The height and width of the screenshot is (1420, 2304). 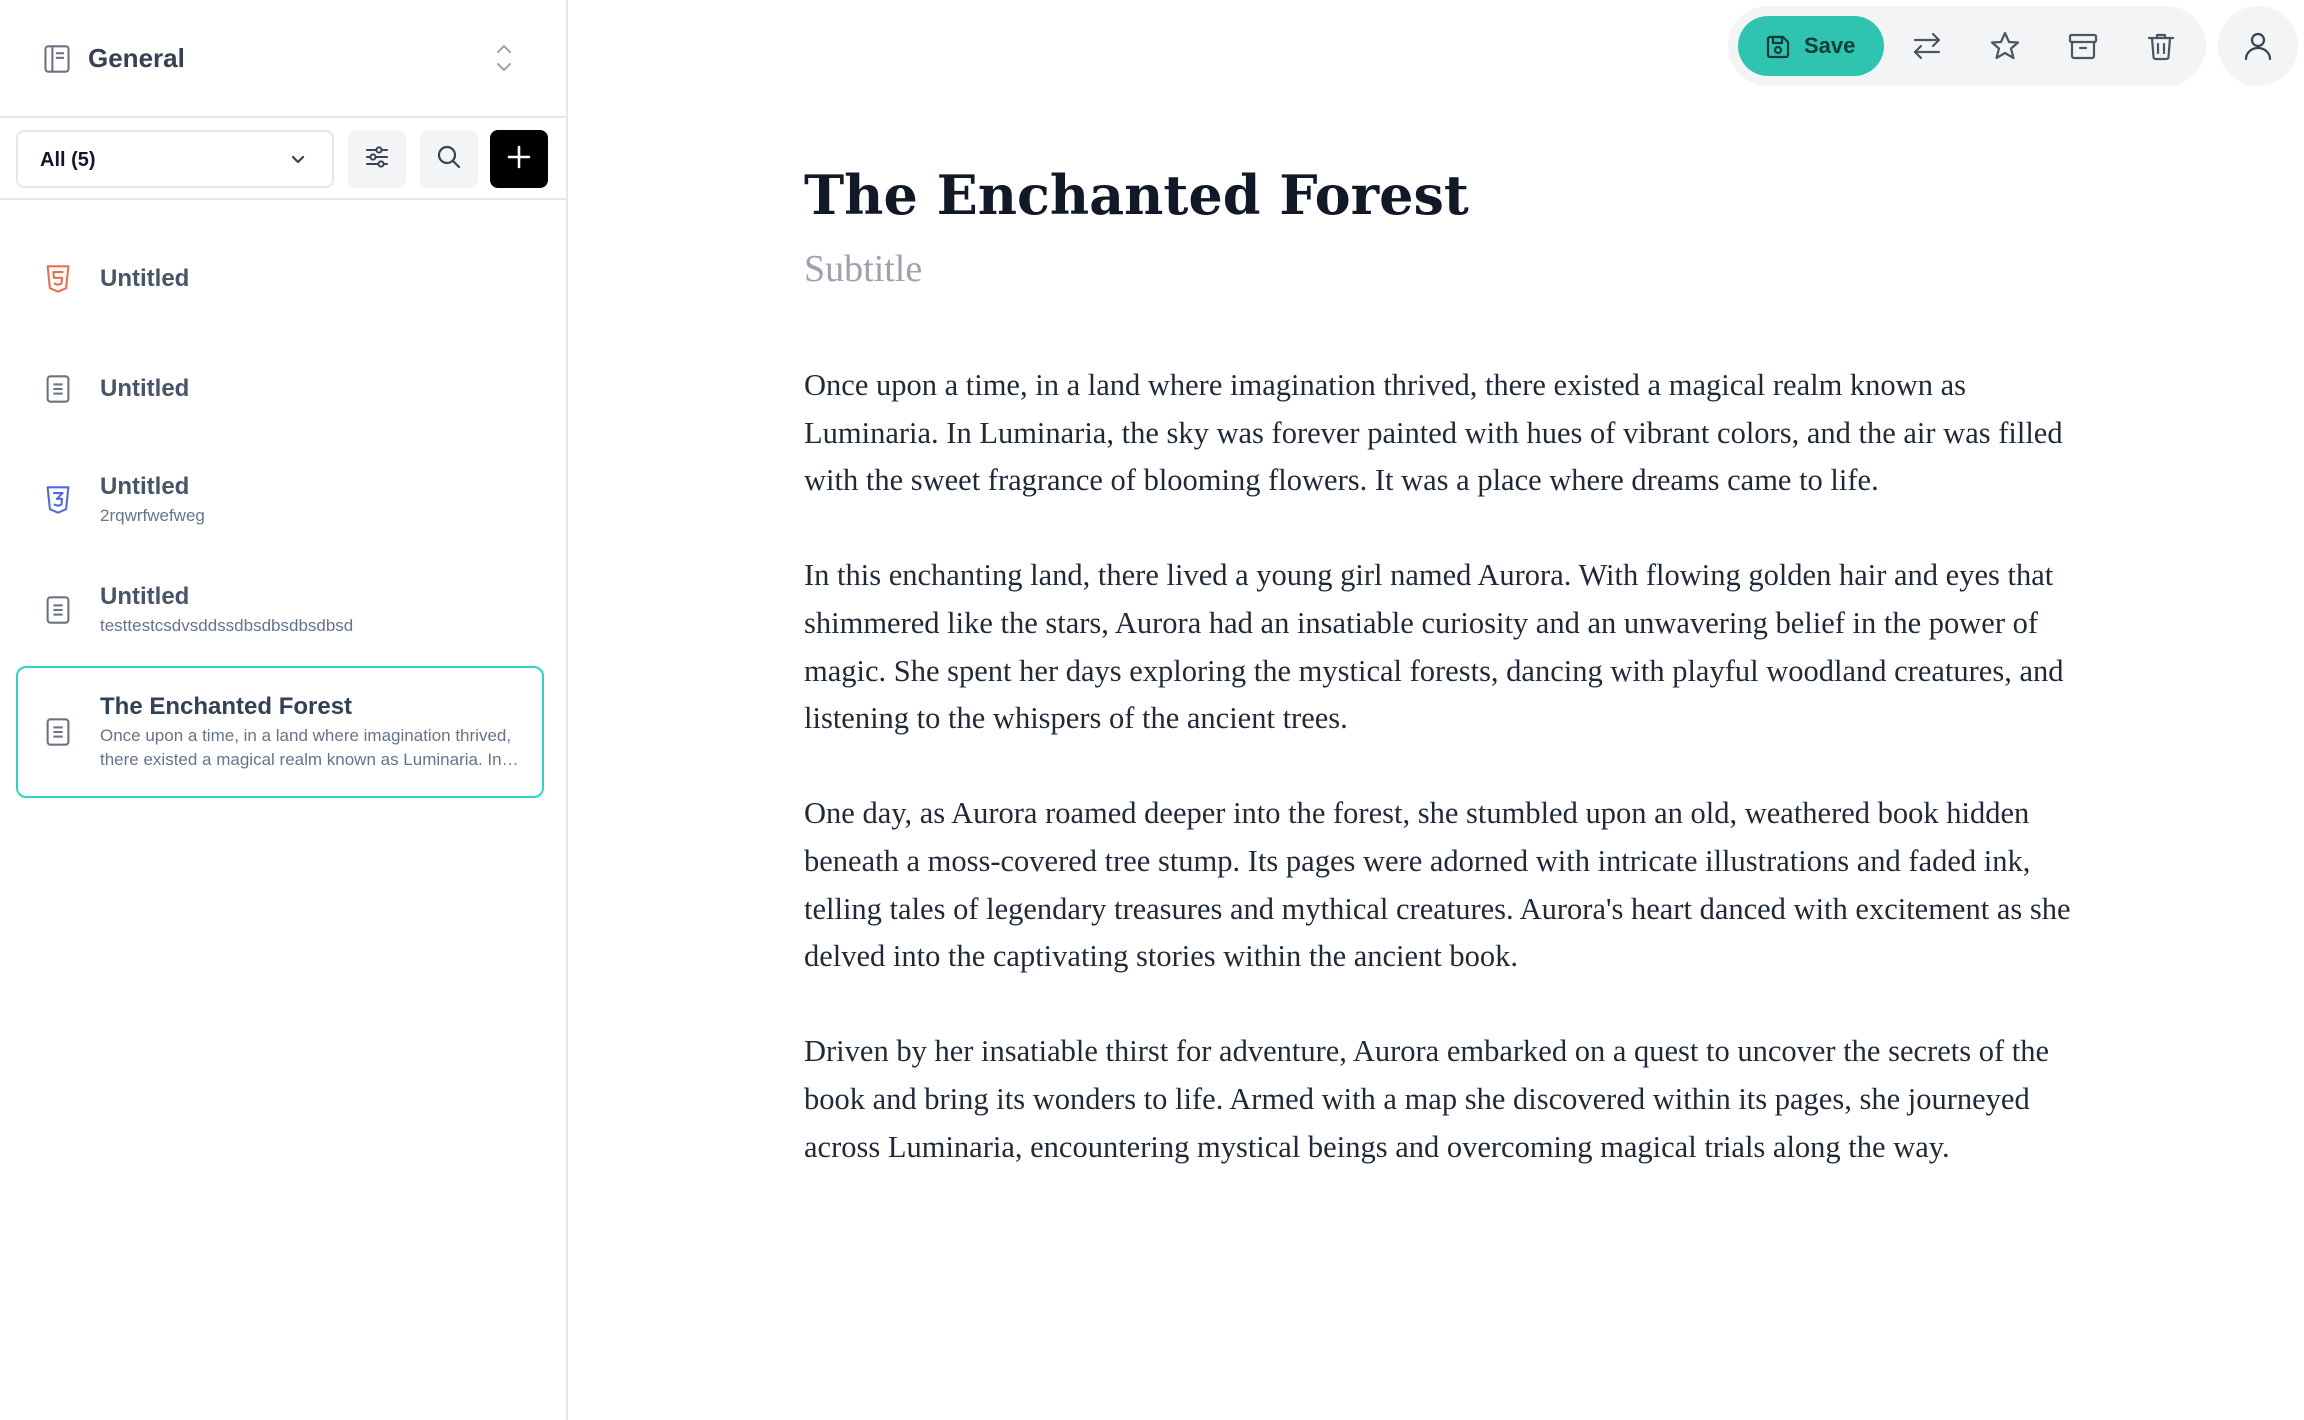 I want to click on save-button-label: Save, so click(x=1830, y=45).